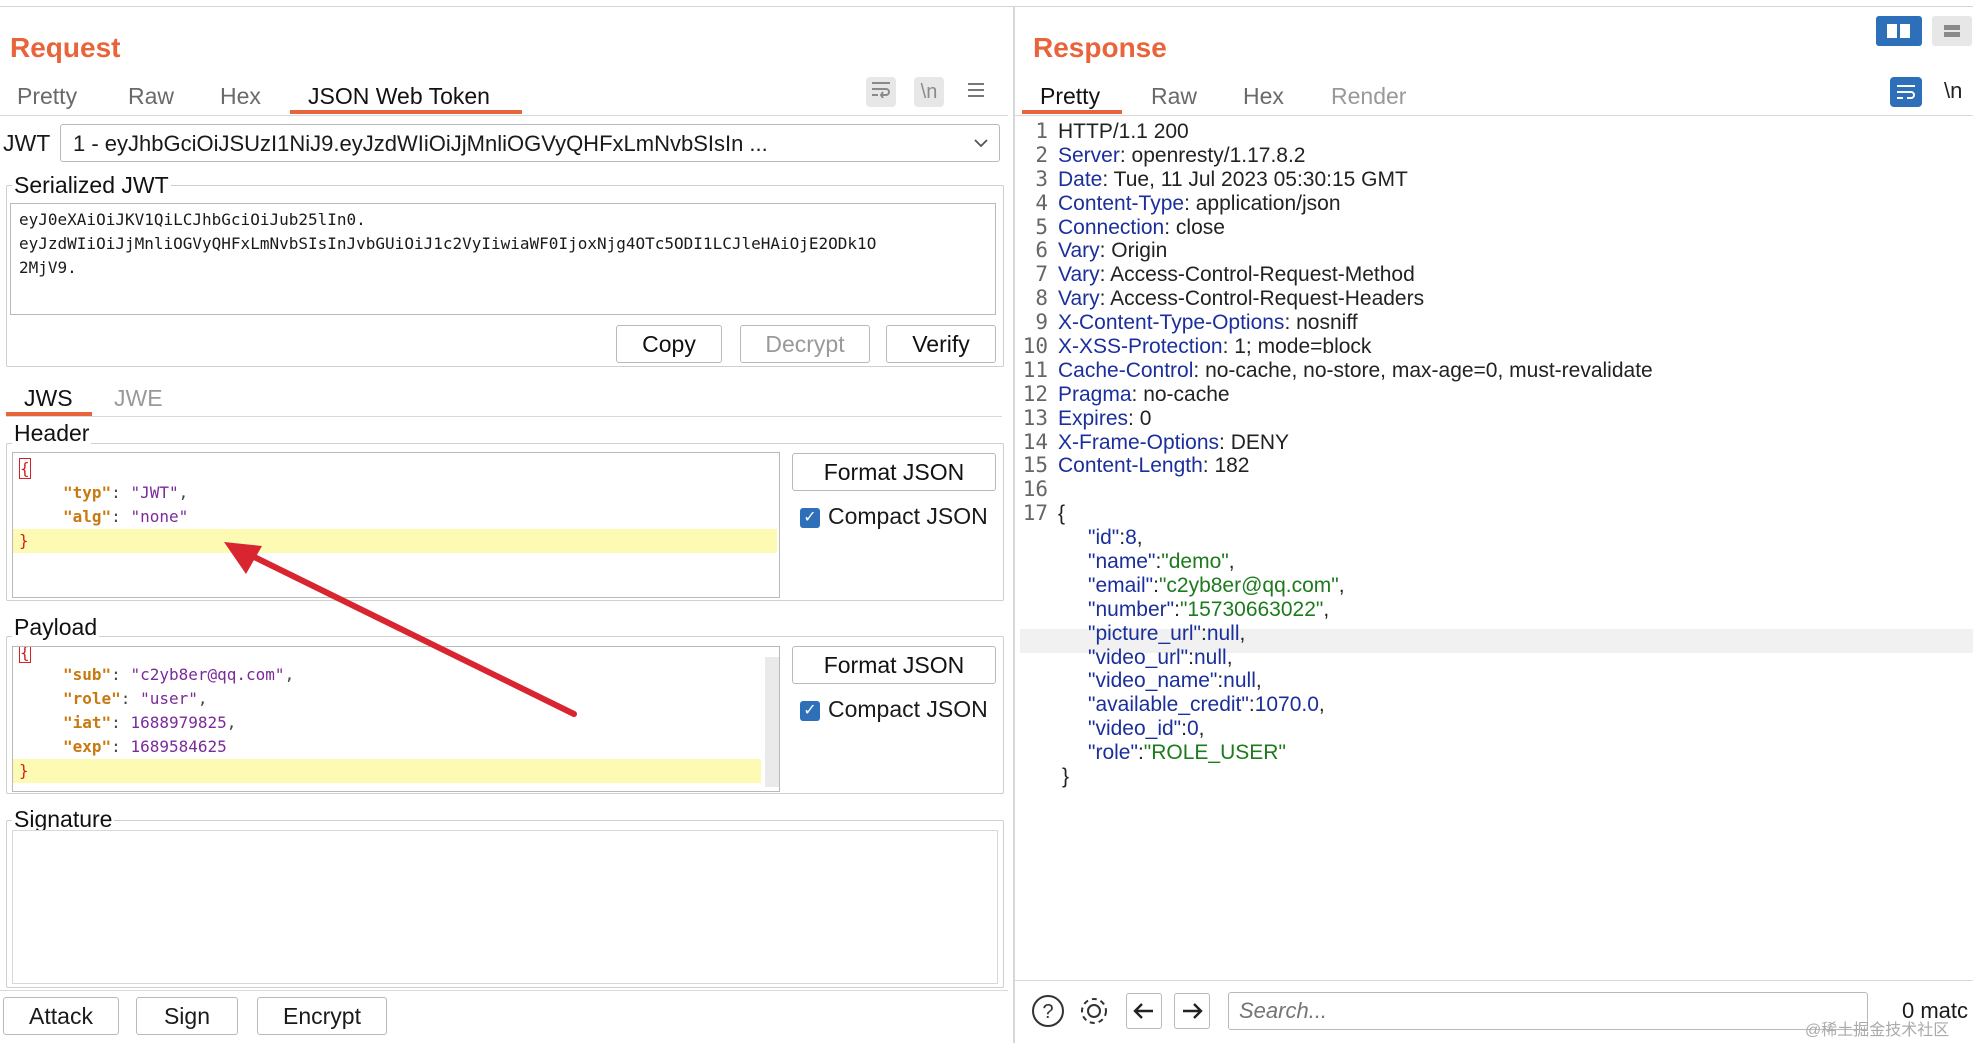 The image size is (1973, 1043). What do you see at coordinates (1131, 538) in the screenshot?
I see `json-value: 8` at bounding box center [1131, 538].